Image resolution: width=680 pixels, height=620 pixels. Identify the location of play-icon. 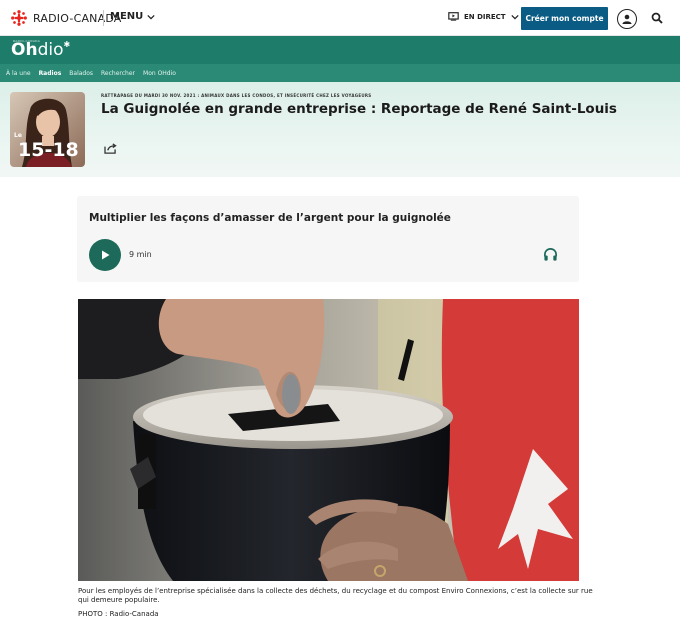
(106, 255).